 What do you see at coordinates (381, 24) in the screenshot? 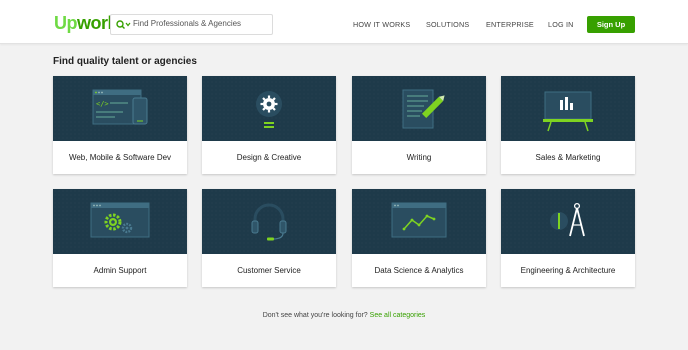
I see `nav-how-it-works: HOW IT WORKS` at bounding box center [381, 24].